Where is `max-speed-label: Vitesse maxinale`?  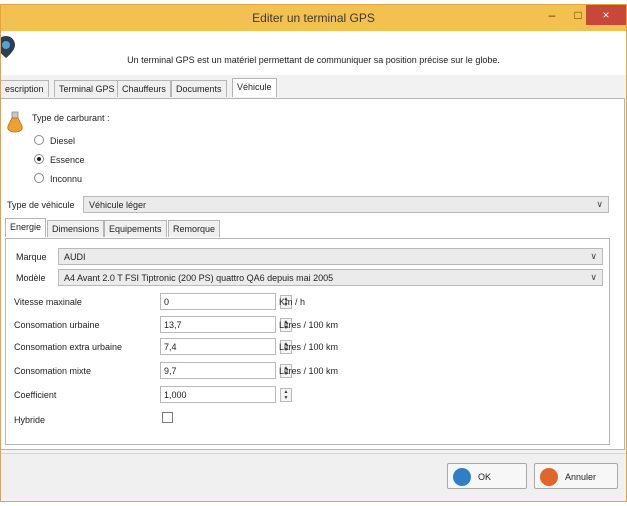
max-speed-label: Vitesse maxinale is located at coordinates (48, 302).